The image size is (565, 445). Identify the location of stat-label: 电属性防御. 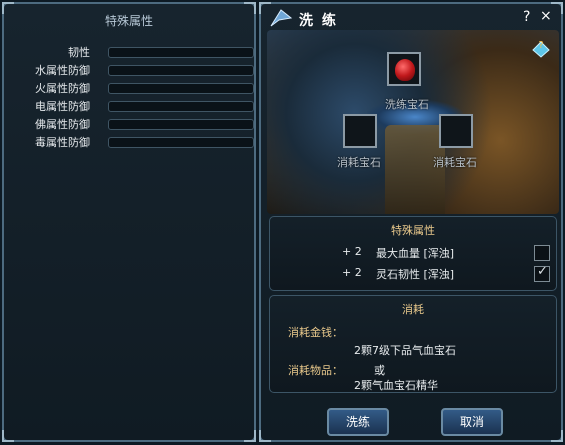
(62, 106).